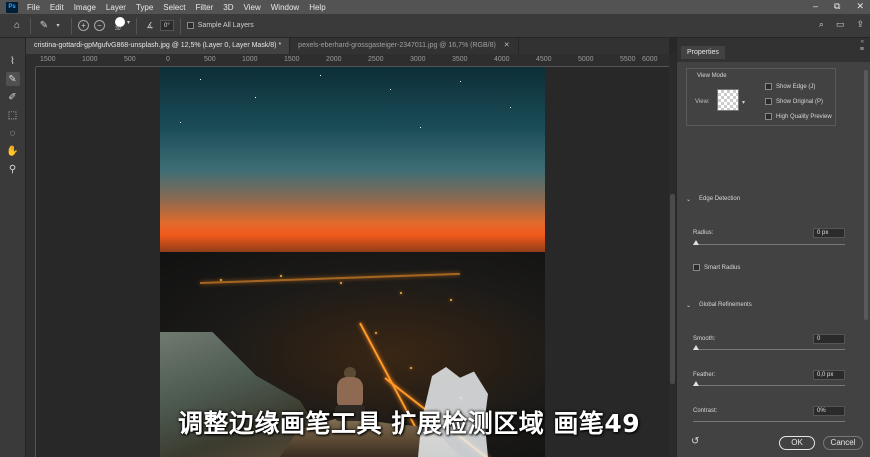 Image resolution: width=870 pixels, height=457 pixels. I want to click on hand-tool-icon: ✋, so click(13, 151).